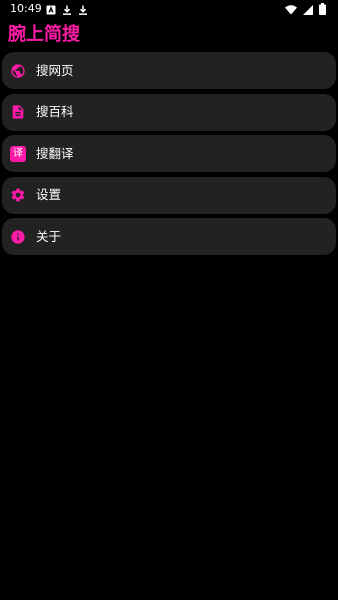 This screenshot has width=338, height=600. What do you see at coordinates (49, 236) in the screenshot?
I see `menu-item-label: 关于` at bounding box center [49, 236].